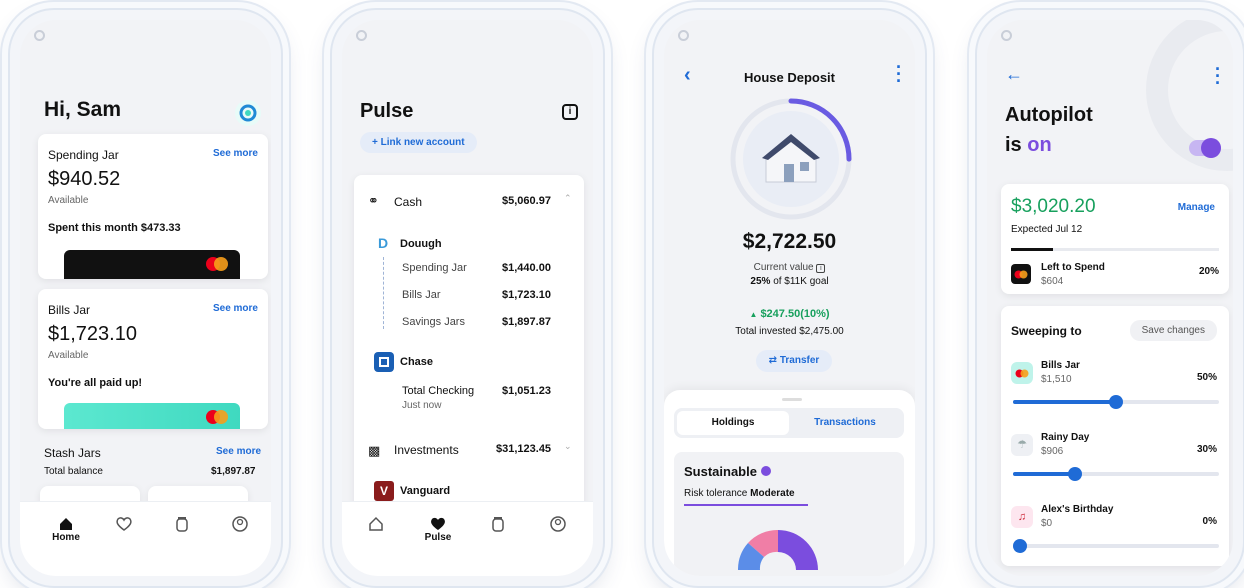 The height and width of the screenshot is (588, 1244). I want to click on douugh-name: Douugh, so click(421, 244).